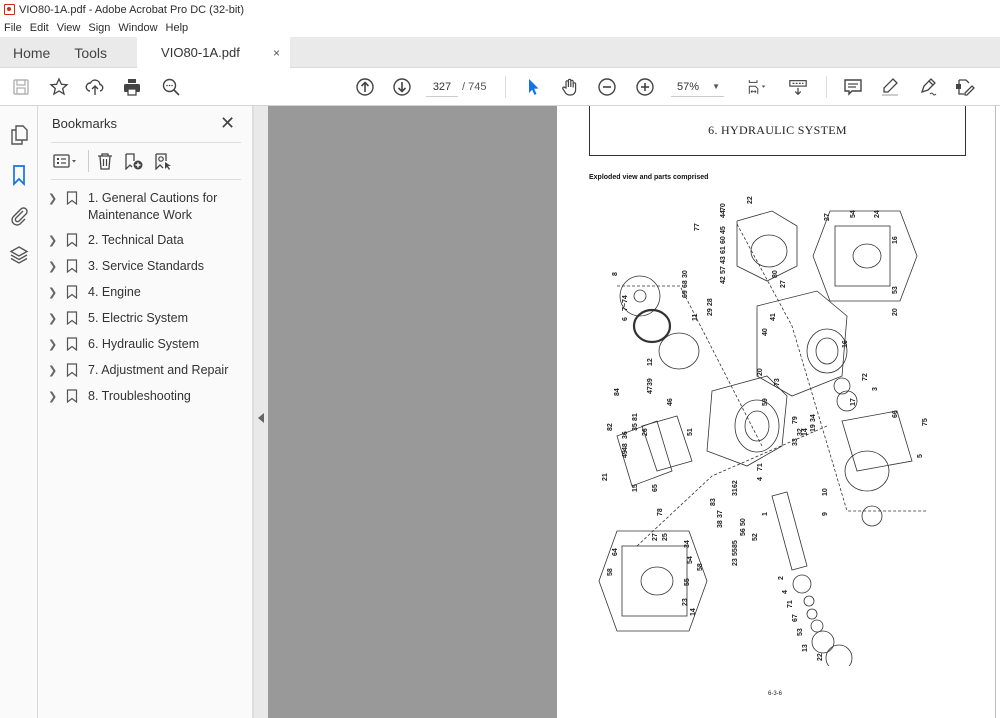 The height and width of the screenshot is (718, 1000). I want to click on star-icon, so click(59, 87).